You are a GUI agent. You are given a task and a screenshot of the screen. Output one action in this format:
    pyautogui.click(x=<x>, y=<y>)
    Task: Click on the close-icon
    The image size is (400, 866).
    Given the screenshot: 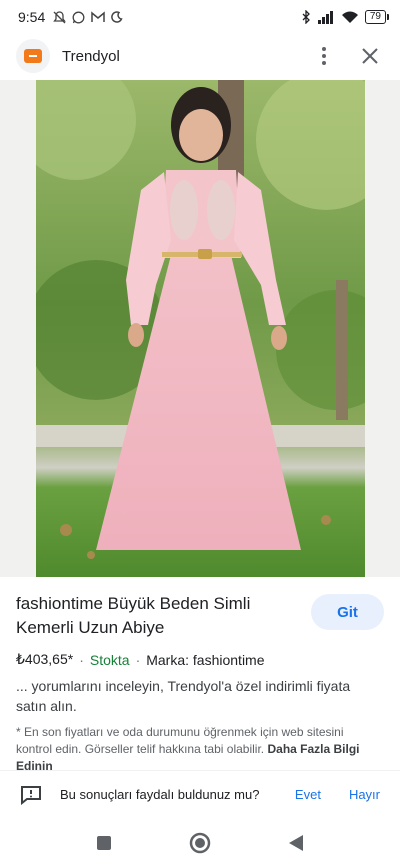 What is the action you would take?
    pyautogui.click(x=370, y=56)
    